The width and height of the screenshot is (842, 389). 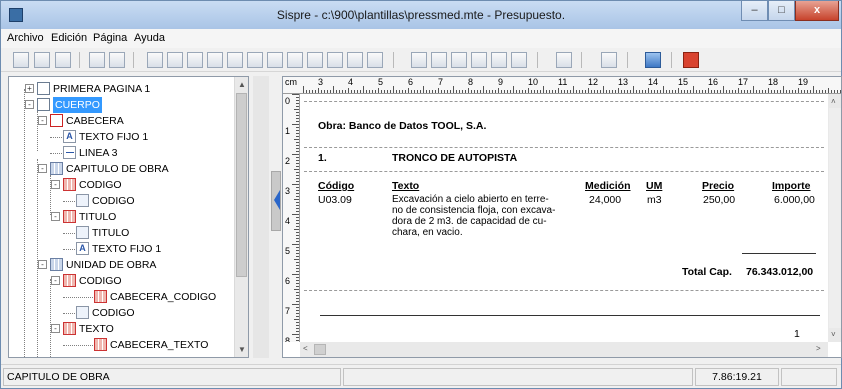 I want to click on preview-vertical-scrollbar: ˄ ˅, so click(x=834, y=218).